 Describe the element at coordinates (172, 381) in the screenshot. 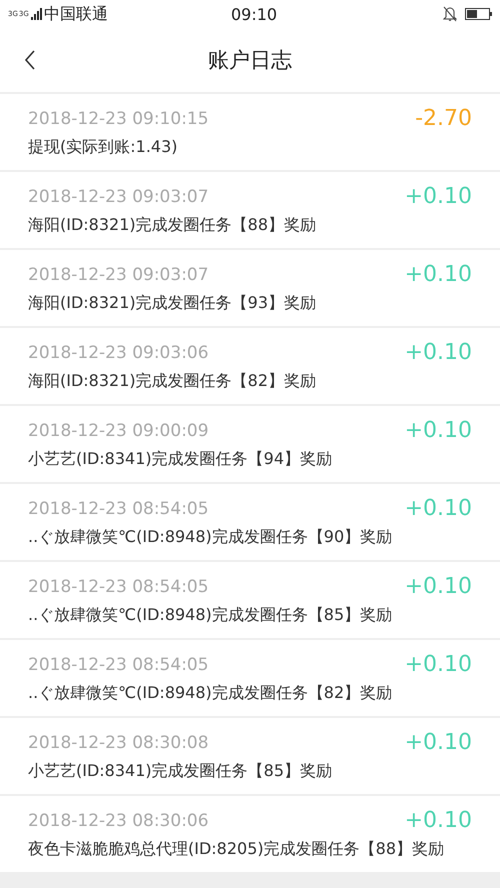

I see `entry-description: 海阳(ID:8321)完成发圈任务【82】奖励` at that location.